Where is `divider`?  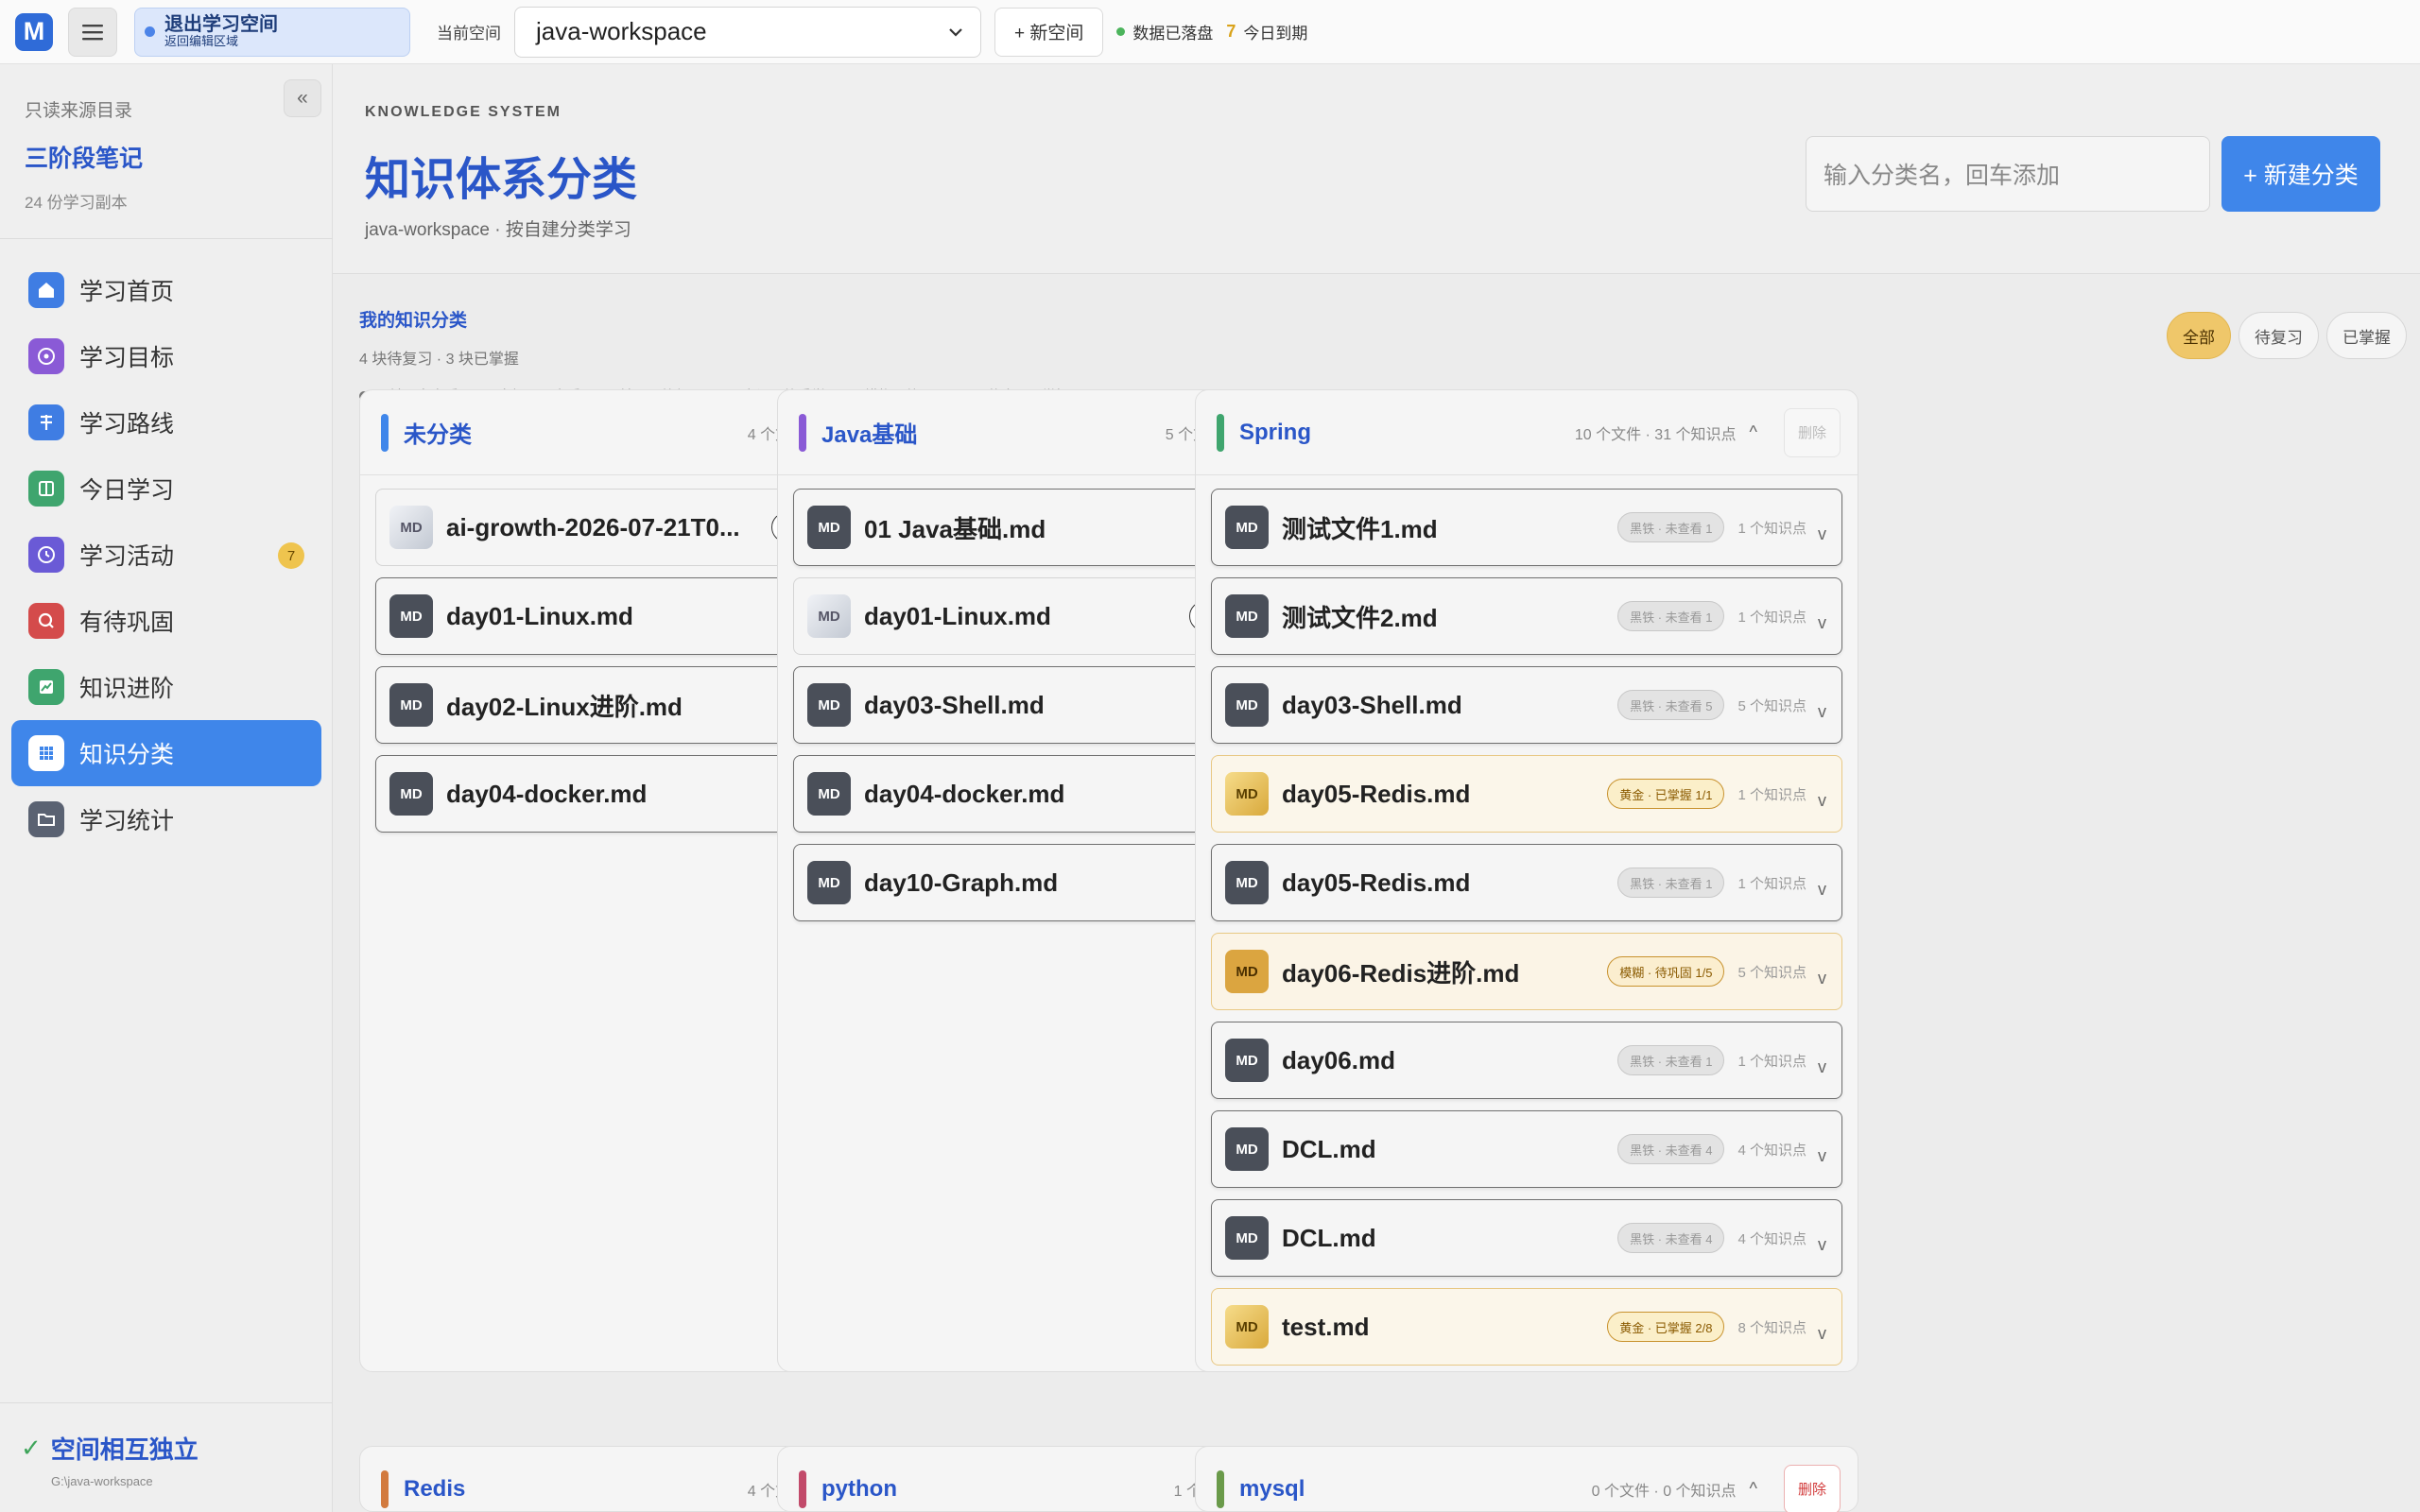
divider is located at coordinates (166, 1402).